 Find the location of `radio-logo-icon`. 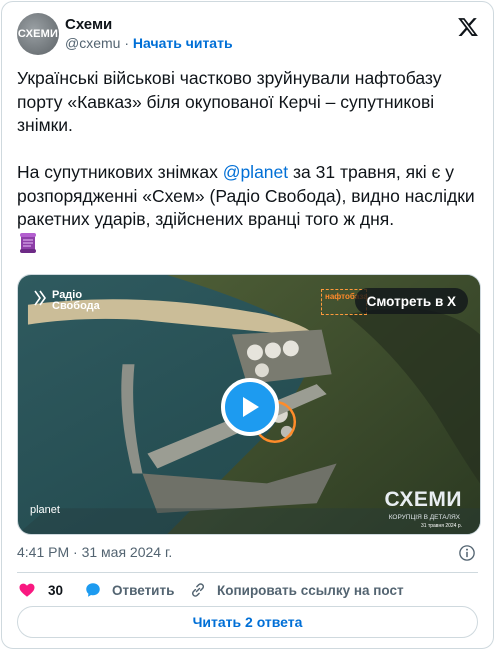

radio-logo-icon is located at coordinates (40, 298).